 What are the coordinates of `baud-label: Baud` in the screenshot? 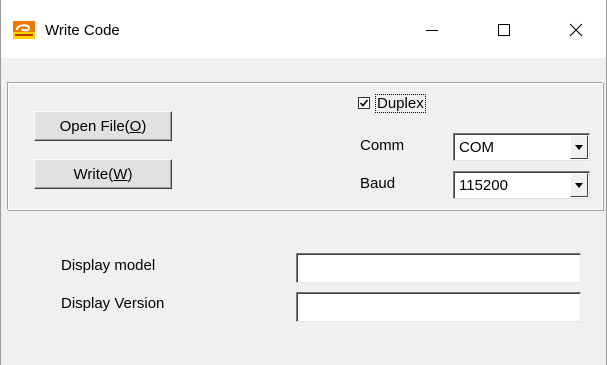 It's located at (378, 183).